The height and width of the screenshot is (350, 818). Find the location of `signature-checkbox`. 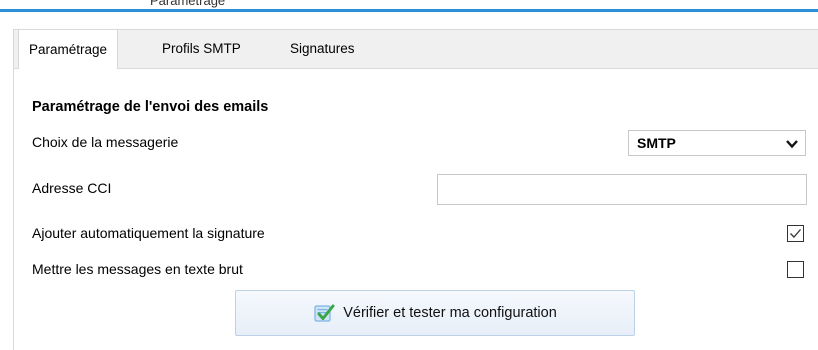

signature-checkbox is located at coordinates (795, 233).